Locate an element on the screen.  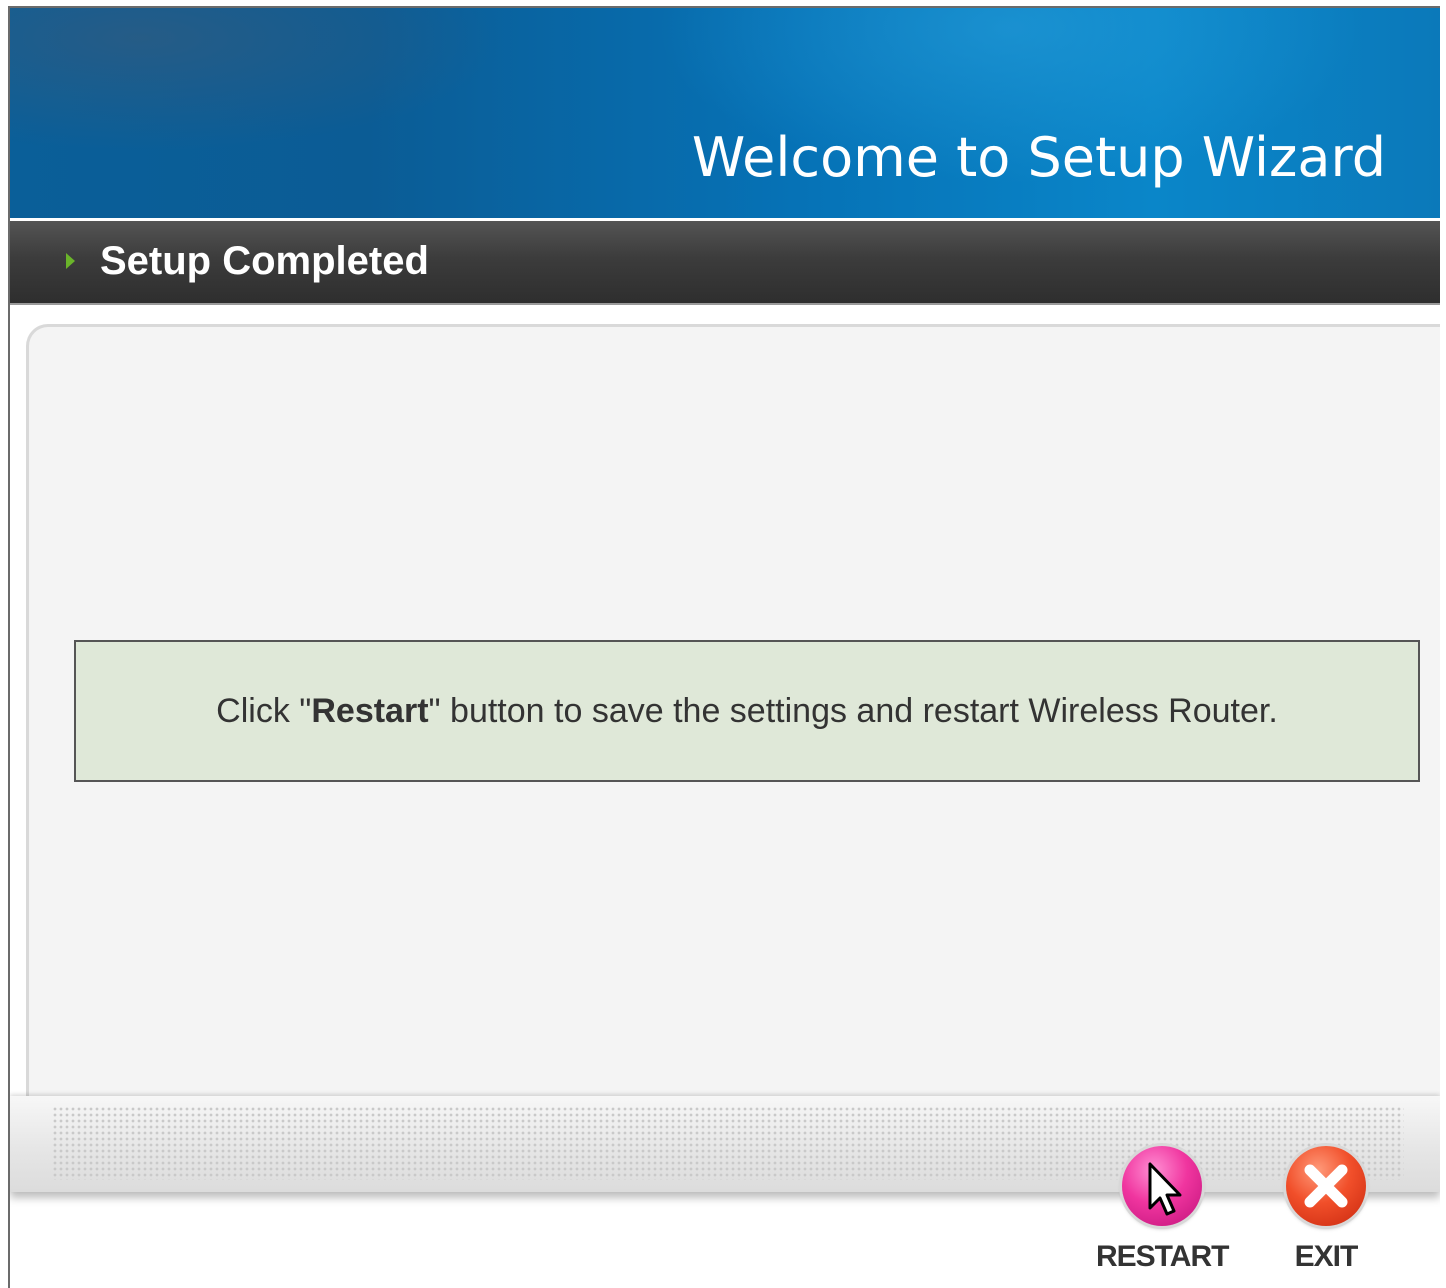
close-icon is located at coordinates (1326, 1186).